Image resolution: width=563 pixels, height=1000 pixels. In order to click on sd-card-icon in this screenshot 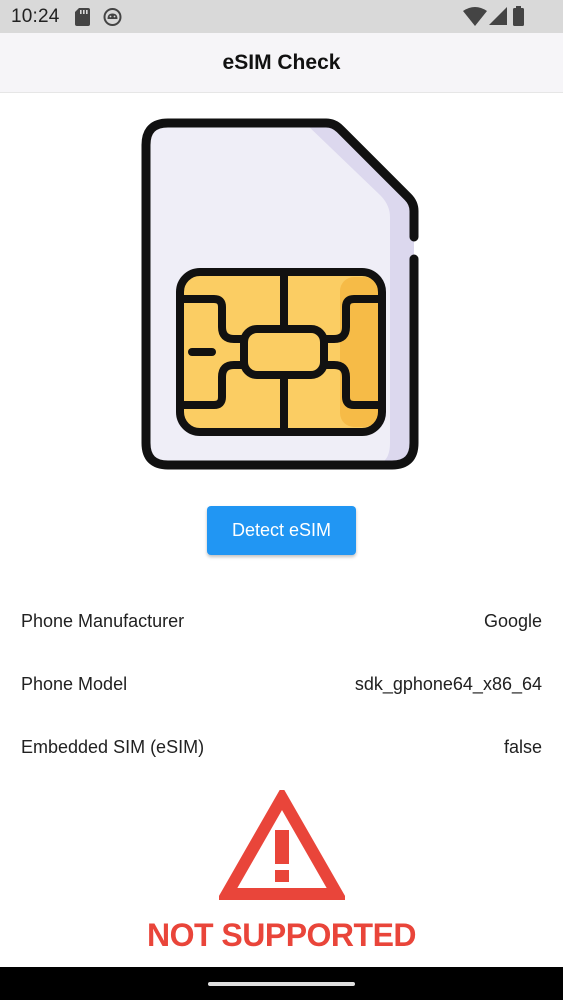, I will do `click(82, 17)`.